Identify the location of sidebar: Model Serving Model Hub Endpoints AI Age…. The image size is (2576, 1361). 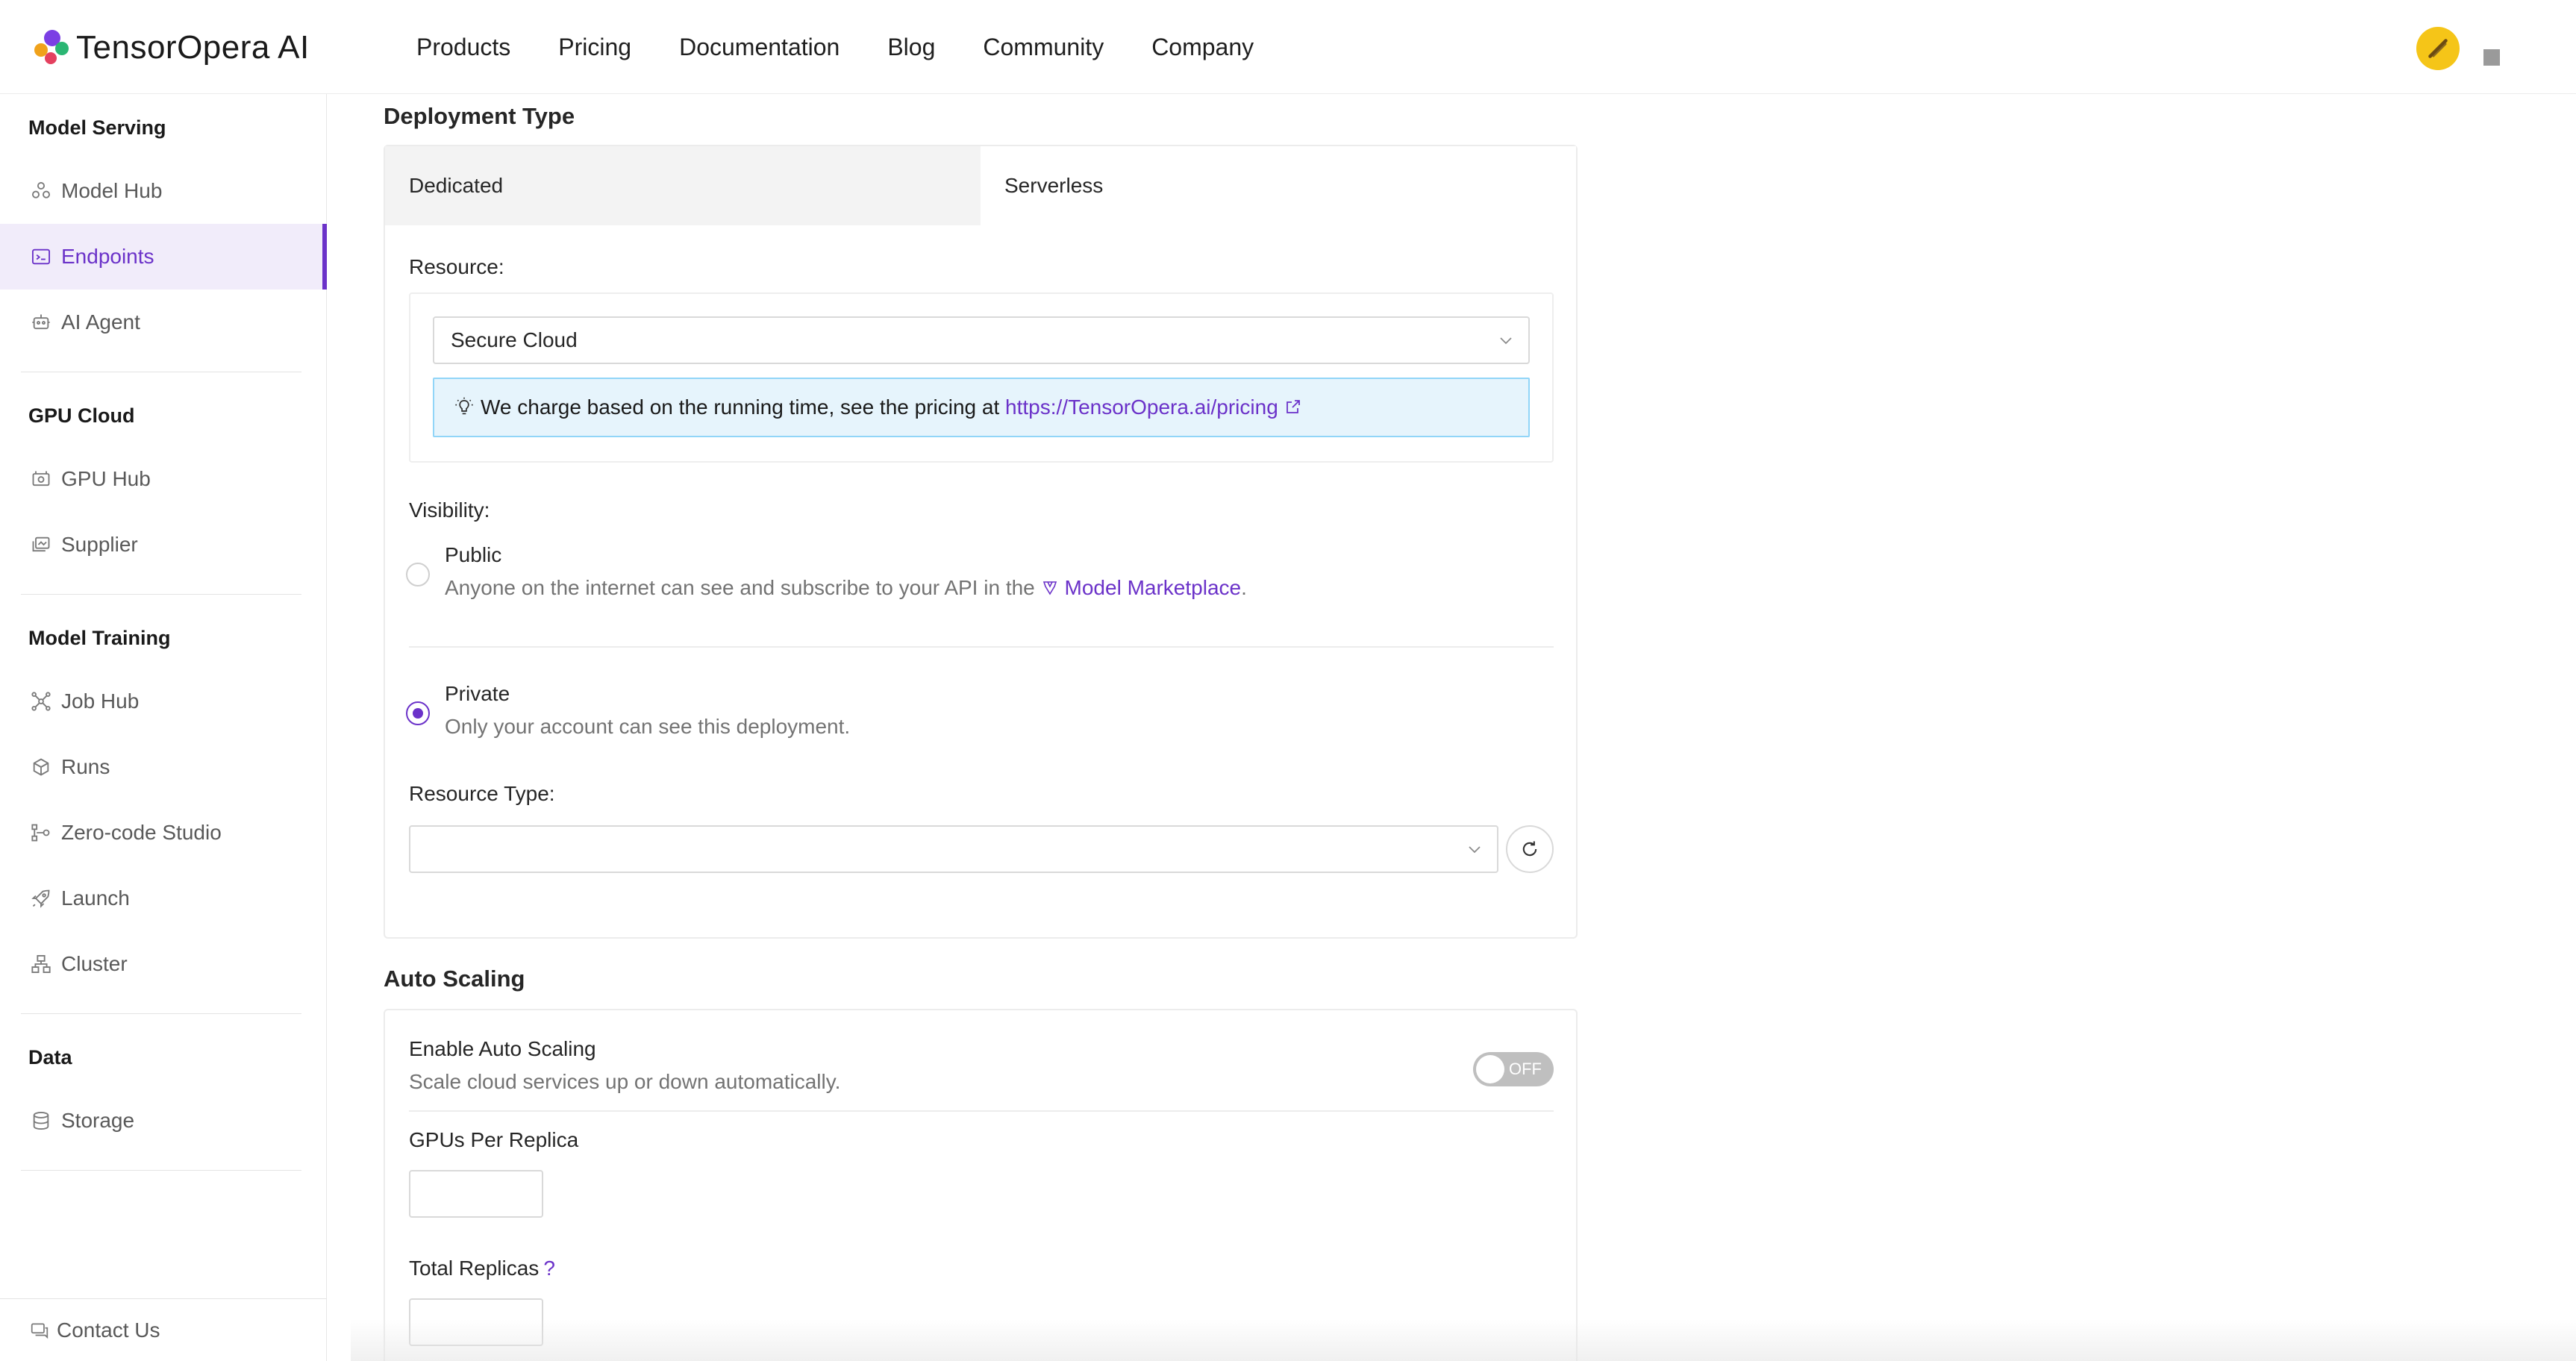
(163, 727).